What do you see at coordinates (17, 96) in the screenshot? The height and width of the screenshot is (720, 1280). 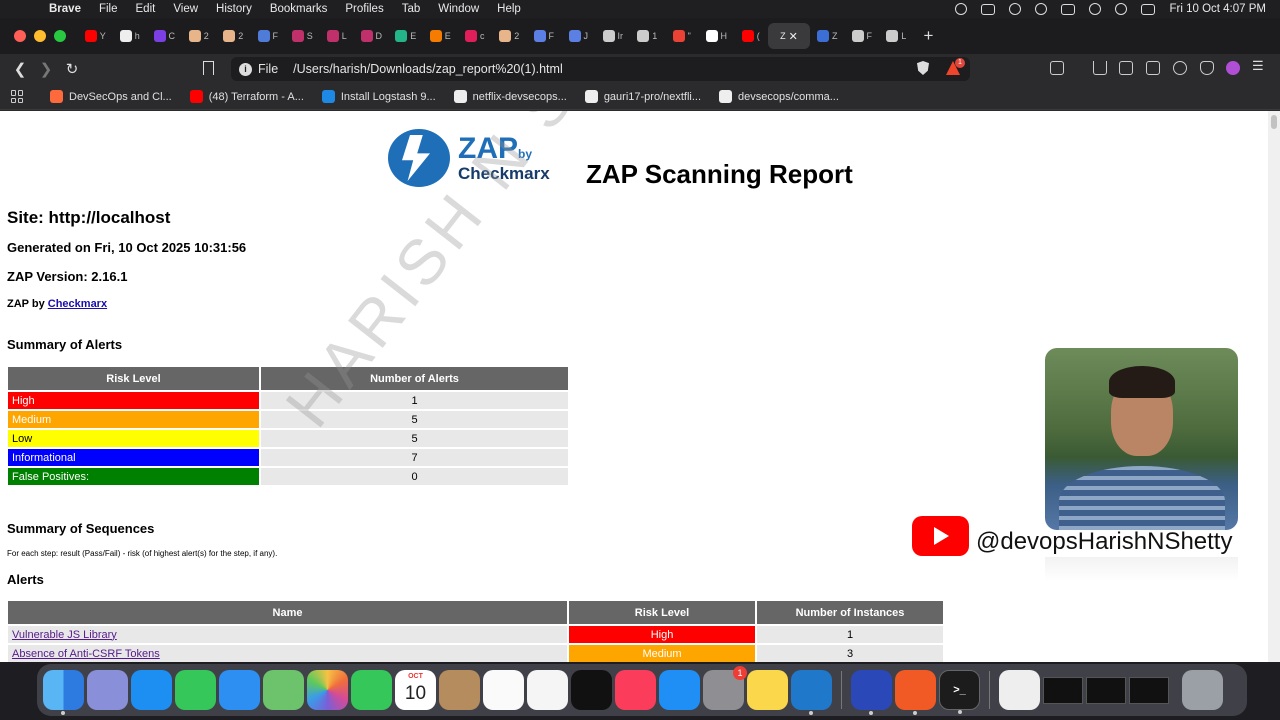 I see `apps-grid-icon` at bounding box center [17, 96].